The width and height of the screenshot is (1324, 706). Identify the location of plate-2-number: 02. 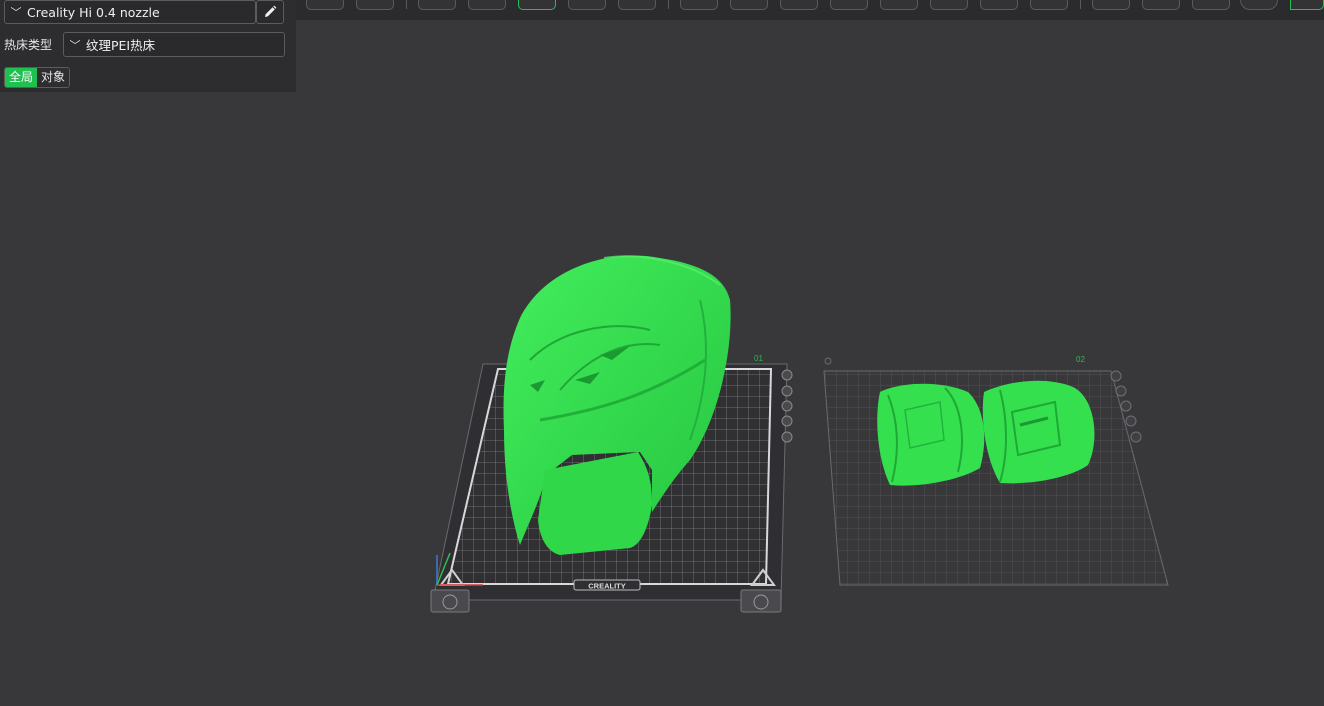
(1080, 359).